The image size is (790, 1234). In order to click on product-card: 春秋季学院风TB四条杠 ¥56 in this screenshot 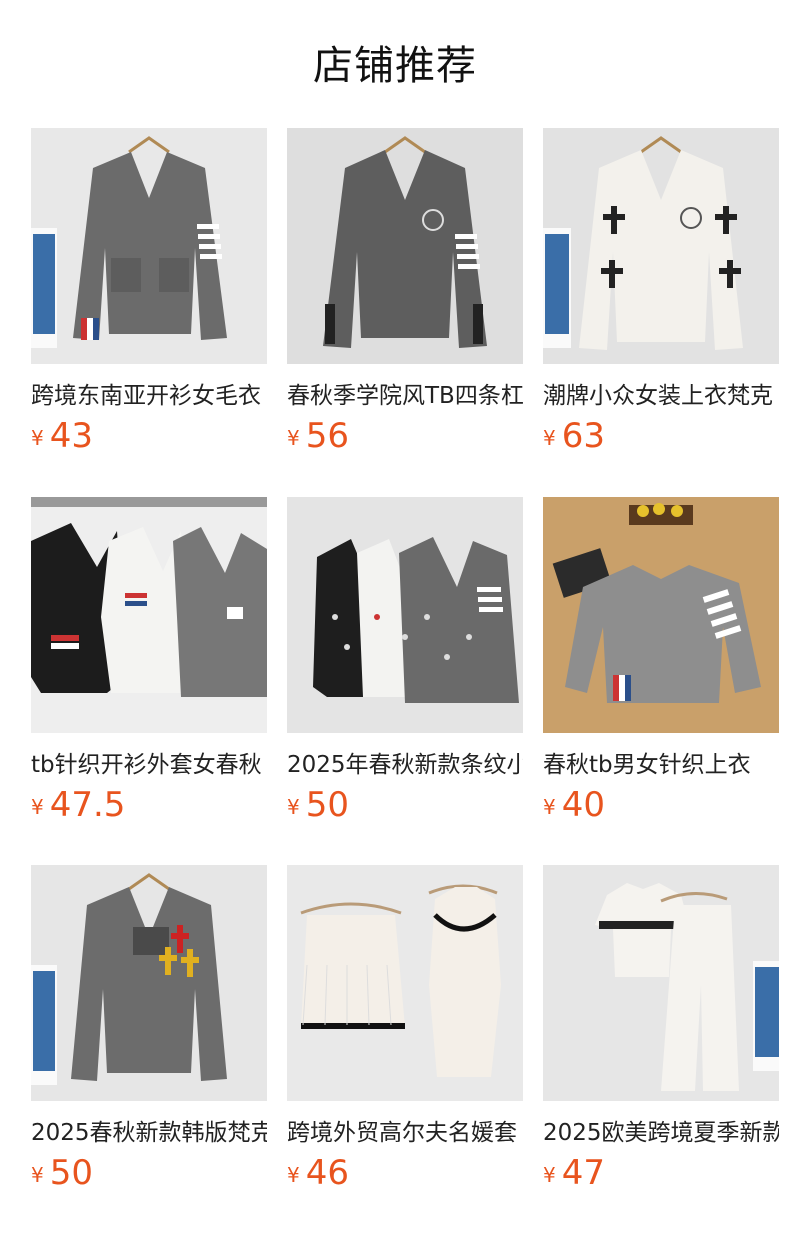, I will do `click(405, 293)`.